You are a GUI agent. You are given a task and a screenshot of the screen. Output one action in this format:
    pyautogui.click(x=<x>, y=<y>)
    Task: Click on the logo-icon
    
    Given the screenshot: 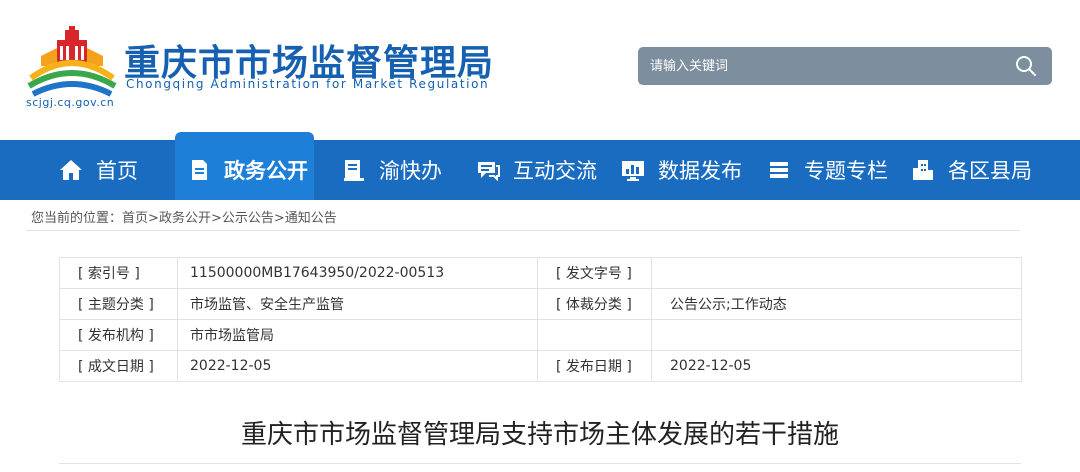 What is the action you would take?
    pyautogui.click(x=72, y=62)
    